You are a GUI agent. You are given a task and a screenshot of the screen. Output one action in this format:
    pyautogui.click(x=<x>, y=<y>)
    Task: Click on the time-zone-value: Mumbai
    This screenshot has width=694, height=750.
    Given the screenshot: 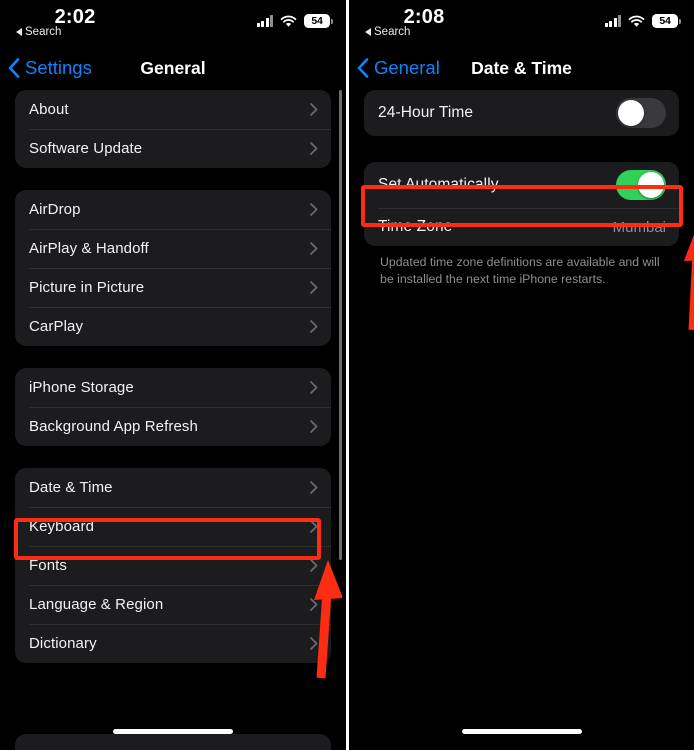 What is the action you would take?
    pyautogui.click(x=639, y=227)
    